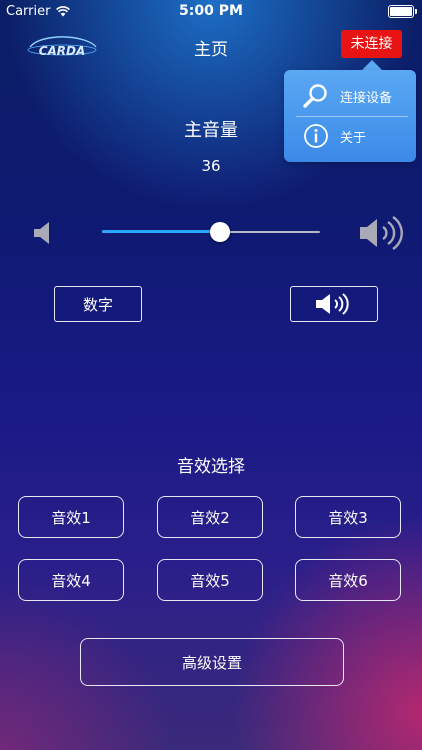 This screenshot has width=422, height=750. What do you see at coordinates (402, 11) in the screenshot?
I see `battery-icon` at bounding box center [402, 11].